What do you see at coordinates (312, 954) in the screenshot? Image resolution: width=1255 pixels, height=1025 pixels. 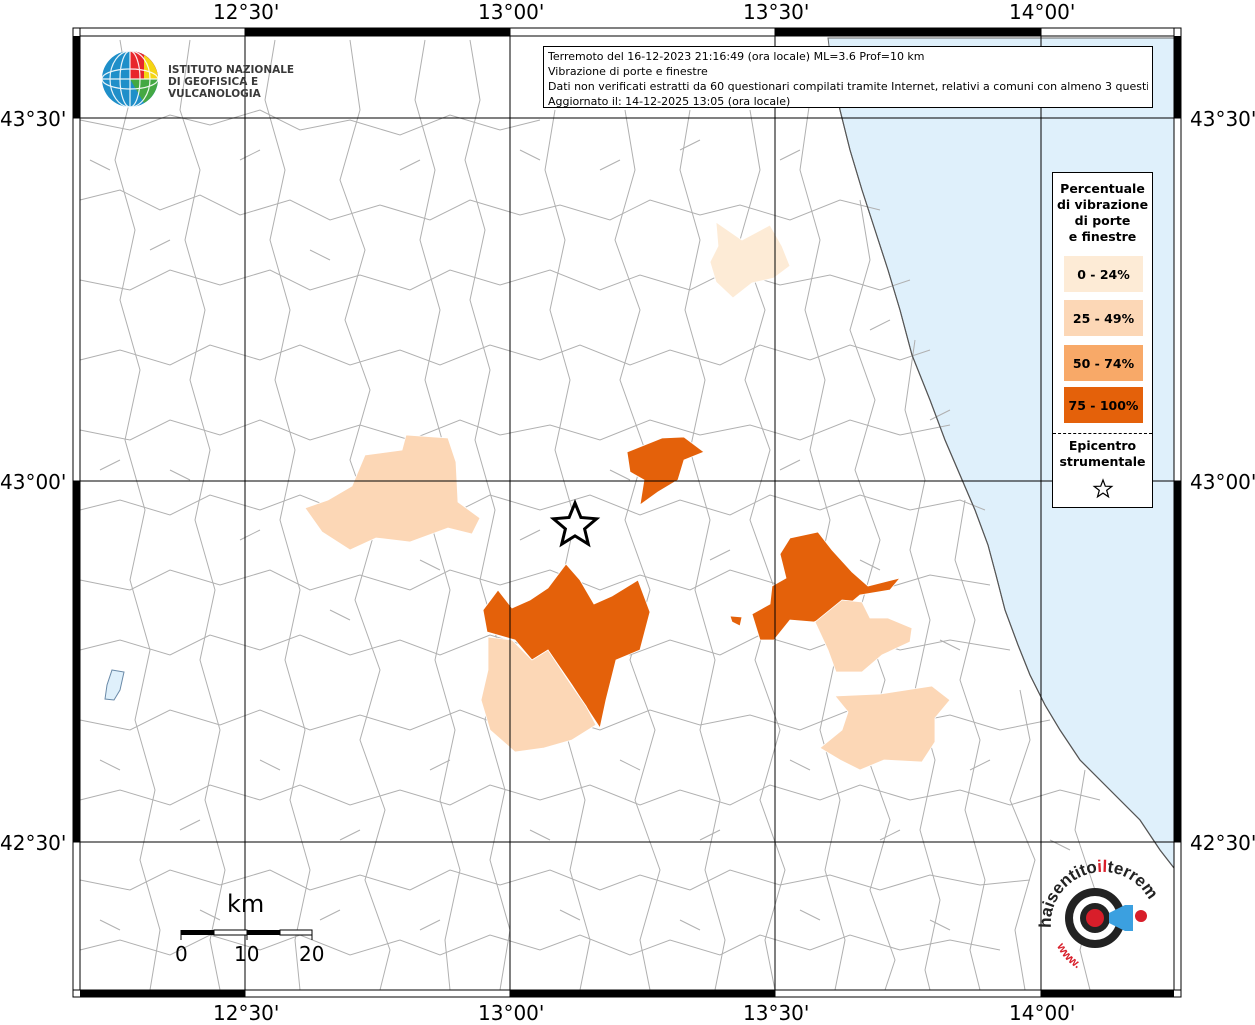 I see `scale-label-20: 20` at bounding box center [312, 954].